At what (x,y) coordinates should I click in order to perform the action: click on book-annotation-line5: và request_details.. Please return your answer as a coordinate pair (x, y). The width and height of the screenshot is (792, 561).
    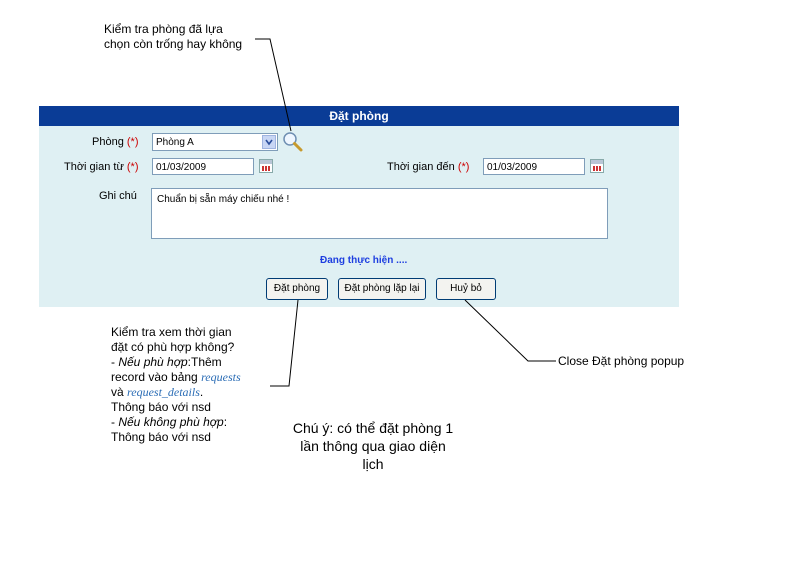
    Looking at the image, I should click on (201, 392).